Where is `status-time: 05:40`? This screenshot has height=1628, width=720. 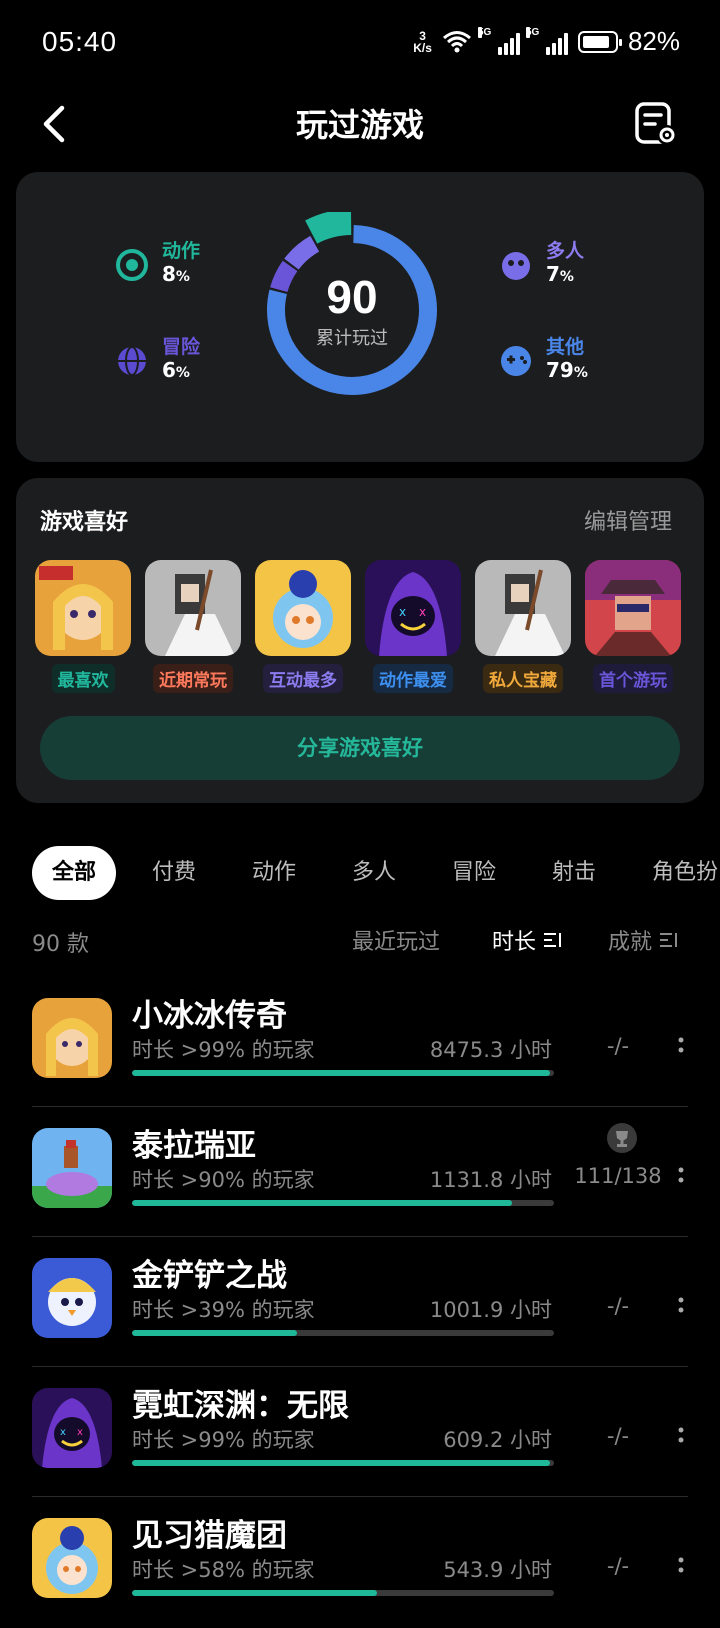 status-time: 05:40 is located at coordinates (80, 41).